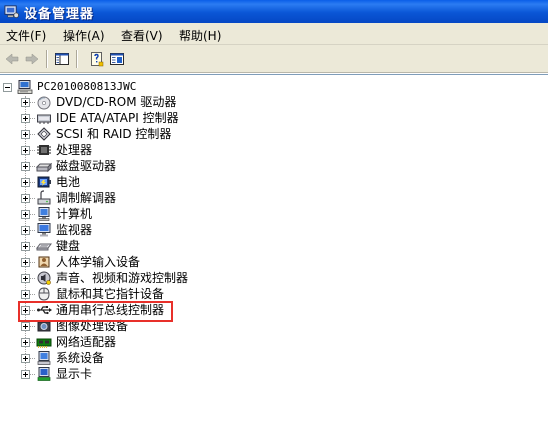 Image resolution: width=548 pixels, height=428 pixels. I want to click on back-arrow-icon, so click(12, 59).